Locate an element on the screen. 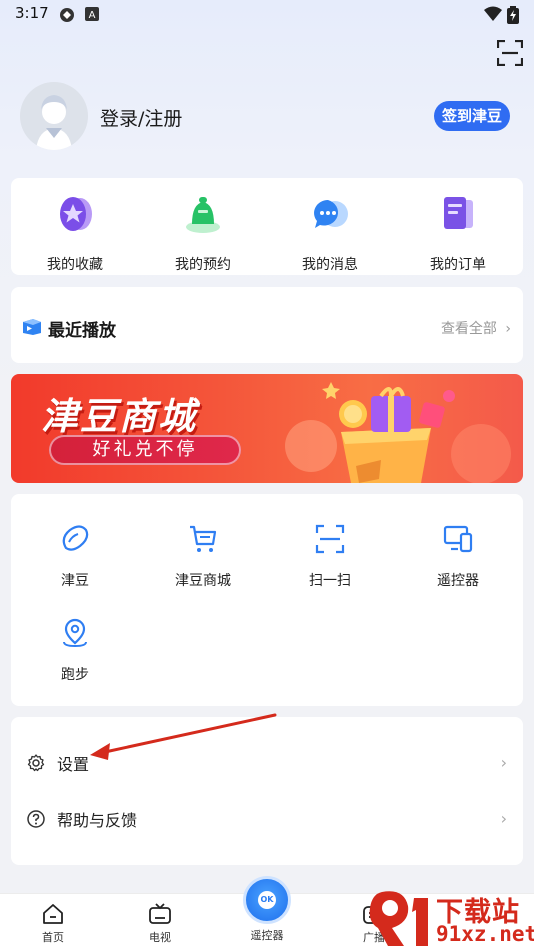 The image size is (534, 950). status-time: 3:17 is located at coordinates (32, 13).